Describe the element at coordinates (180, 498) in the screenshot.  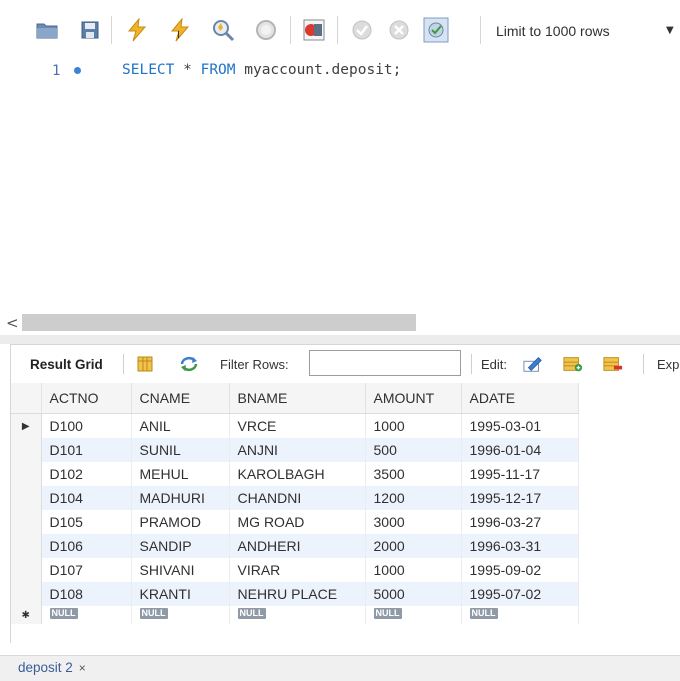
I see `cell-cname: MADHURI` at that location.